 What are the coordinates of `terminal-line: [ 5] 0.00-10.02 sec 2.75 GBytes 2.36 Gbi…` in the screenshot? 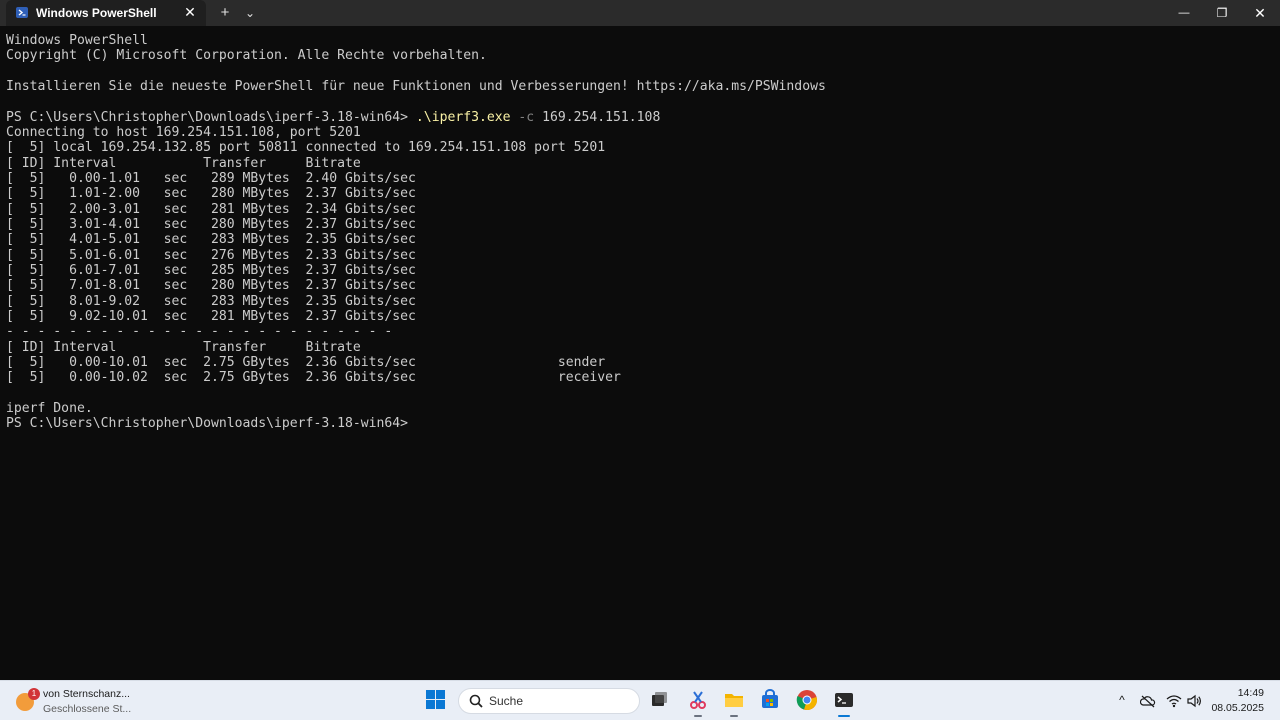 It's located at (313, 378).